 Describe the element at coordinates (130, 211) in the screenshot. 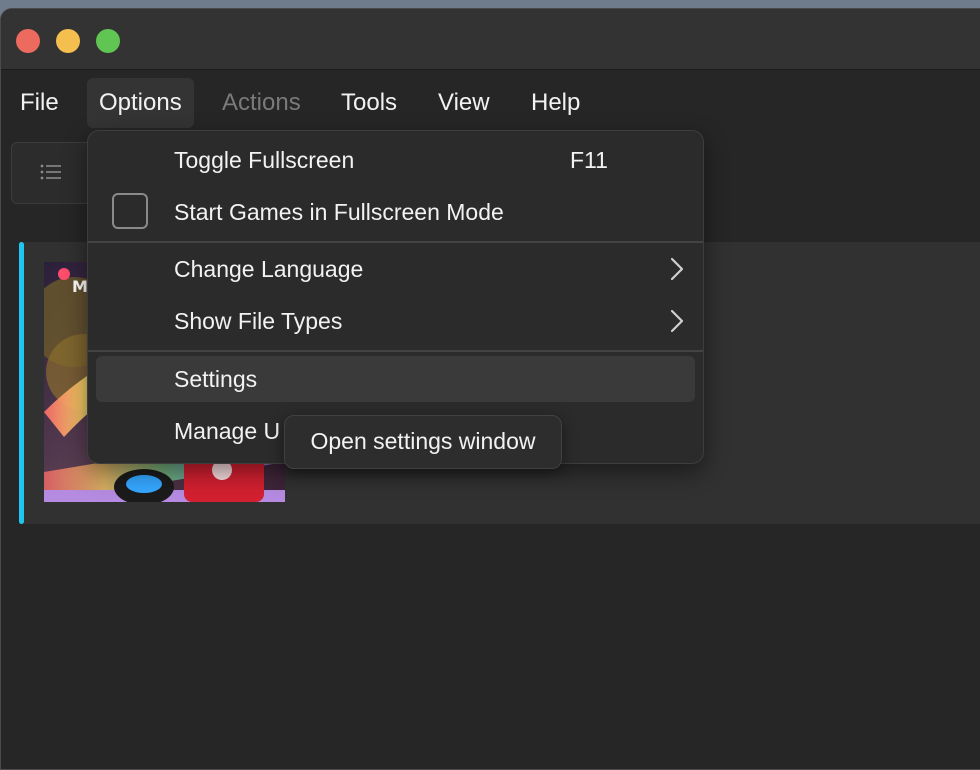

I see `checkbox` at that location.